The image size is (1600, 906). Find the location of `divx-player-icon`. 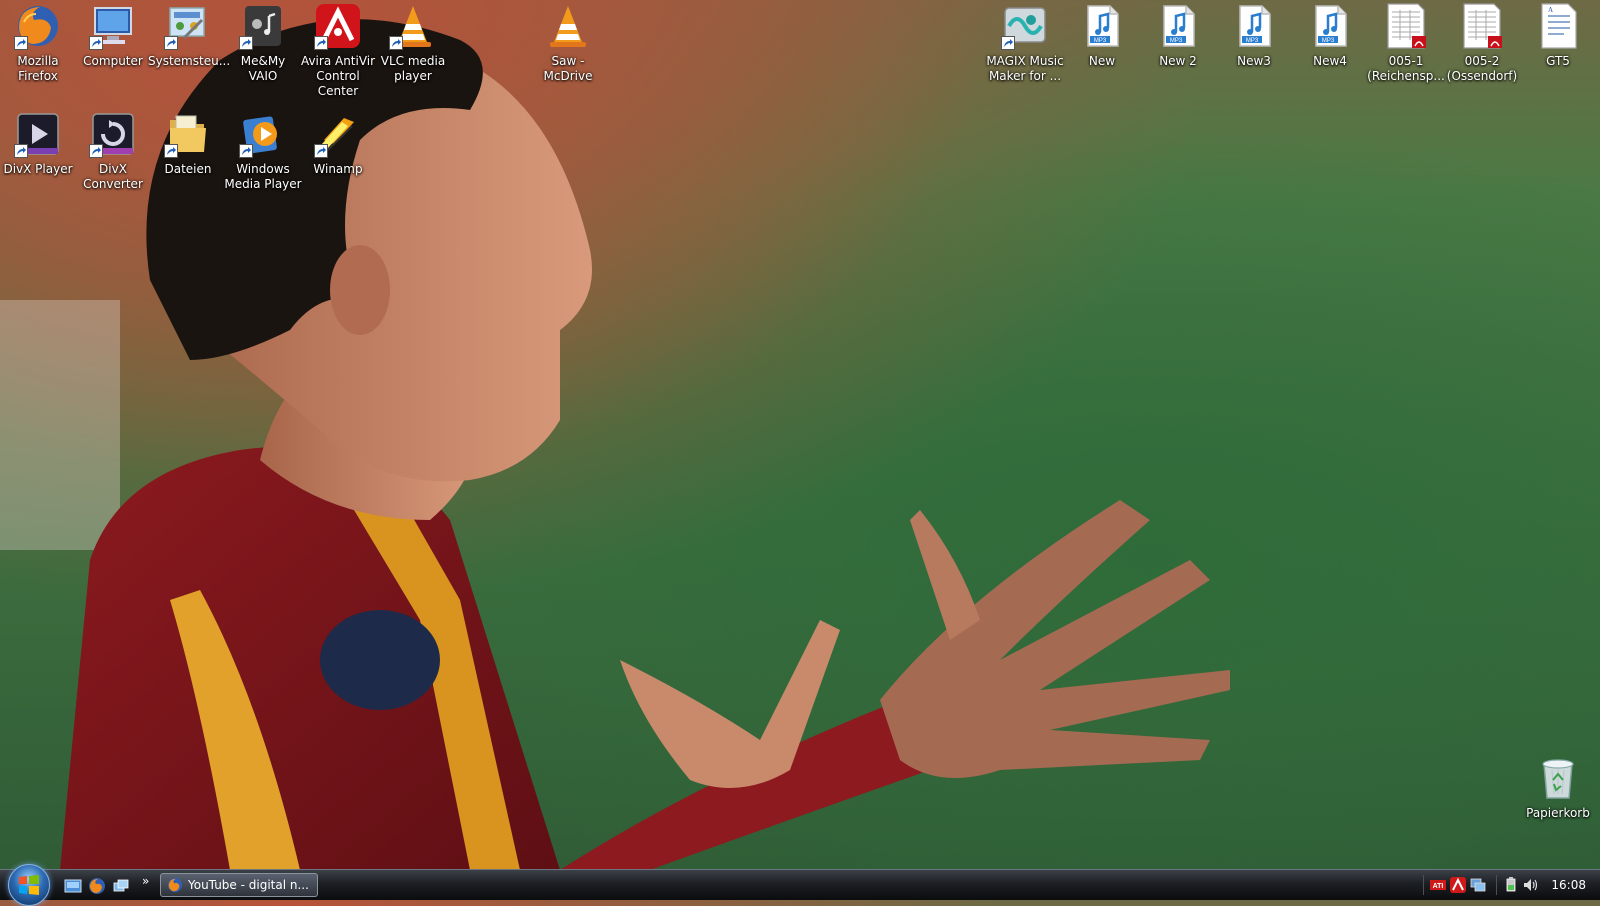

divx-player-icon is located at coordinates (38, 134).